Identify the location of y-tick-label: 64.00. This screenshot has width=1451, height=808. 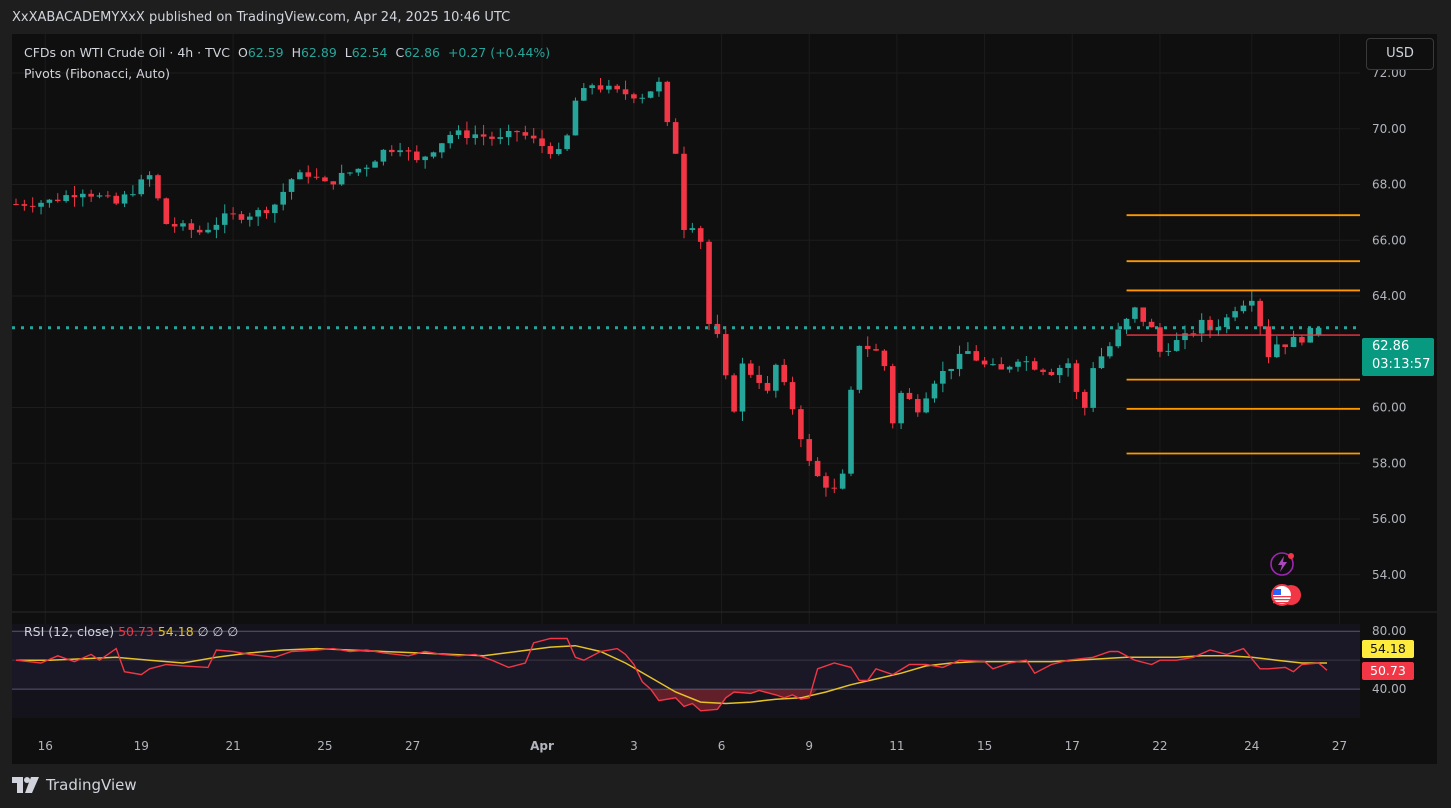
(1389, 296).